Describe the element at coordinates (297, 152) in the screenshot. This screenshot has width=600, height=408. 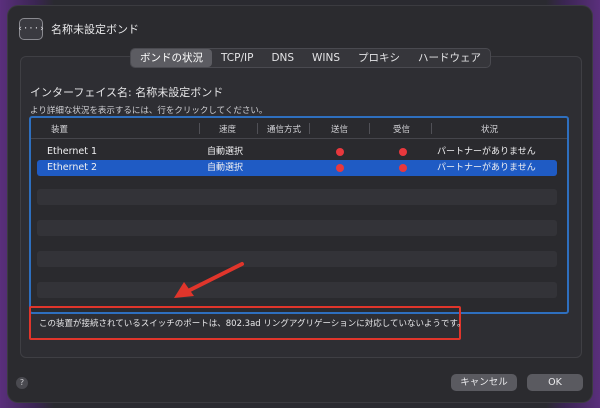
I see `table-row: Ethernet 1 自動選択 パートナーがありません` at that location.